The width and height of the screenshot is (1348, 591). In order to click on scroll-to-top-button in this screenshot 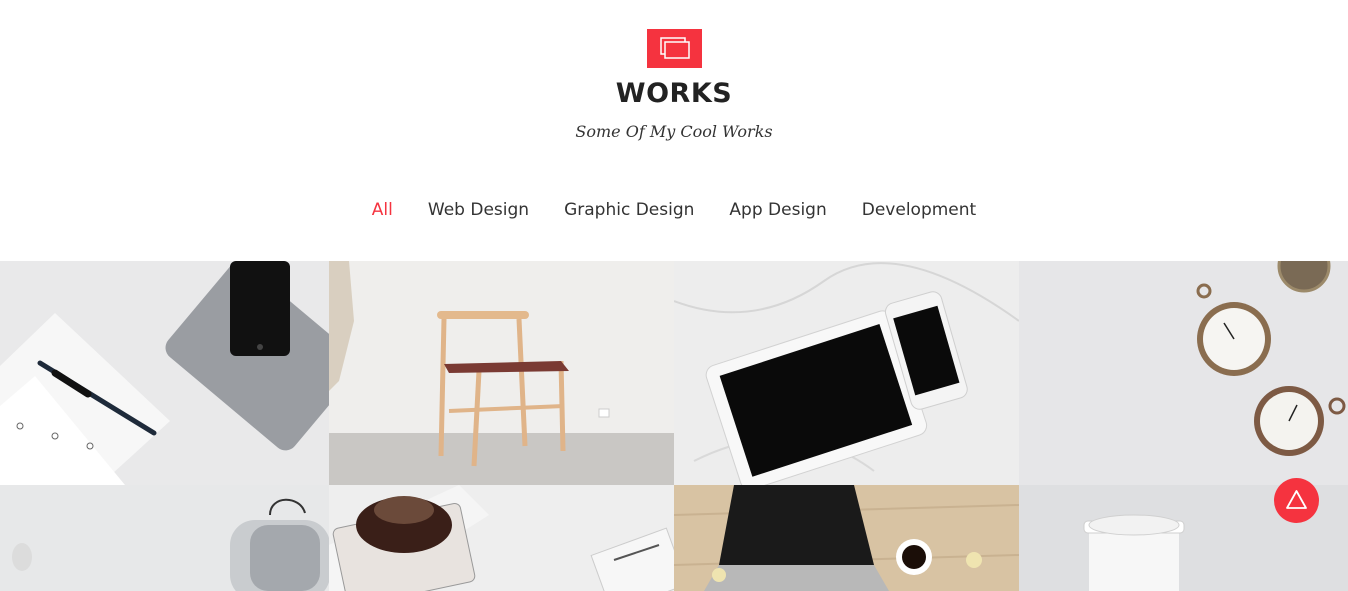, I will do `click(1296, 500)`.